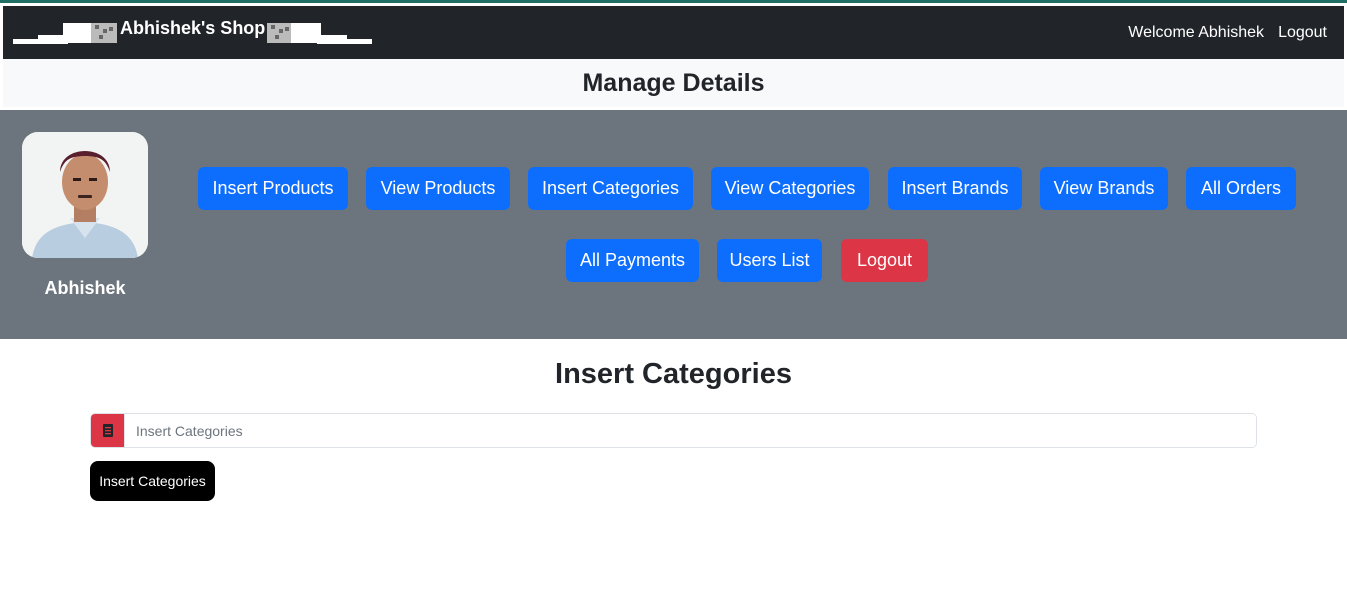 This screenshot has height=601, width=1347. Describe the element at coordinates (673, 32) in the screenshot. I see `navbar: Abhishek's Shop Welcome Abhishek Logout` at that location.